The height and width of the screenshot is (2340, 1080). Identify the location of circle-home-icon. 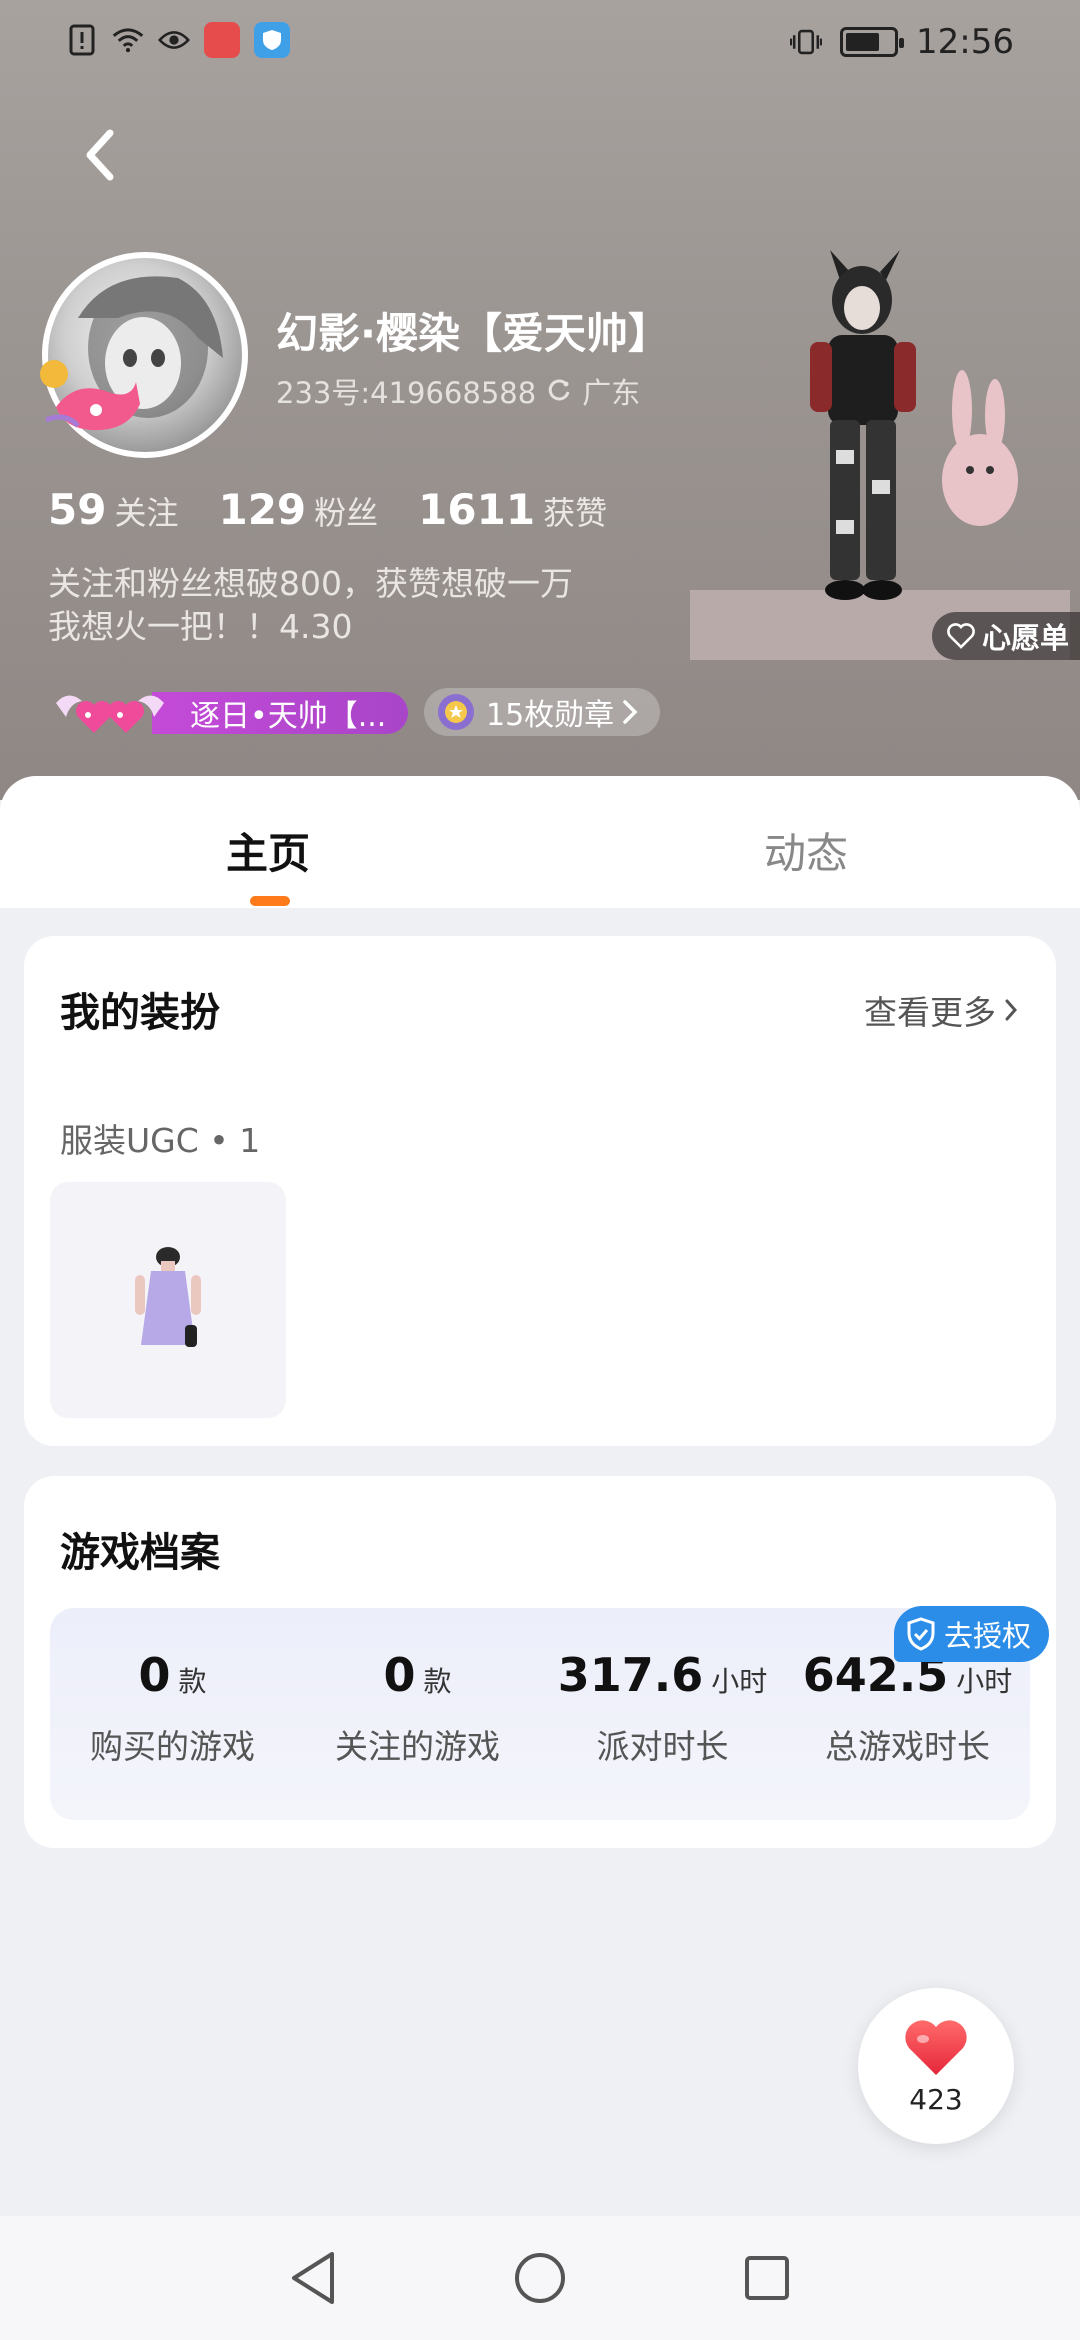
(539, 2278).